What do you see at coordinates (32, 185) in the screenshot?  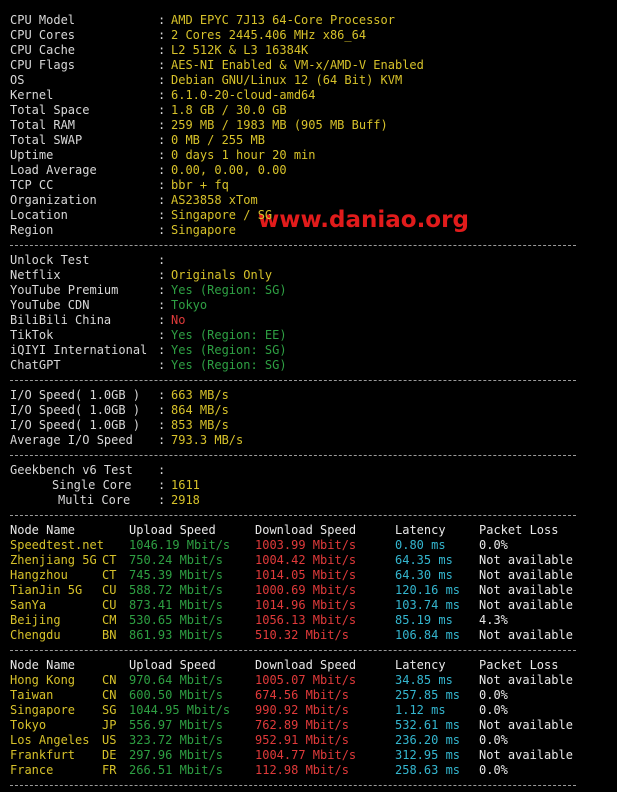 I see `info-label: TCP CC` at bounding box center [32, 185].